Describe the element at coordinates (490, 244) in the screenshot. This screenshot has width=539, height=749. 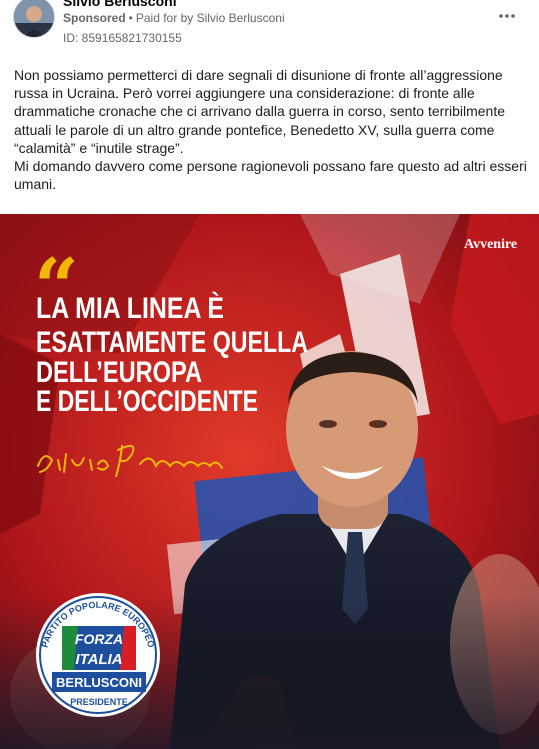
I see `watermark-logo: Avvenire` at that location.